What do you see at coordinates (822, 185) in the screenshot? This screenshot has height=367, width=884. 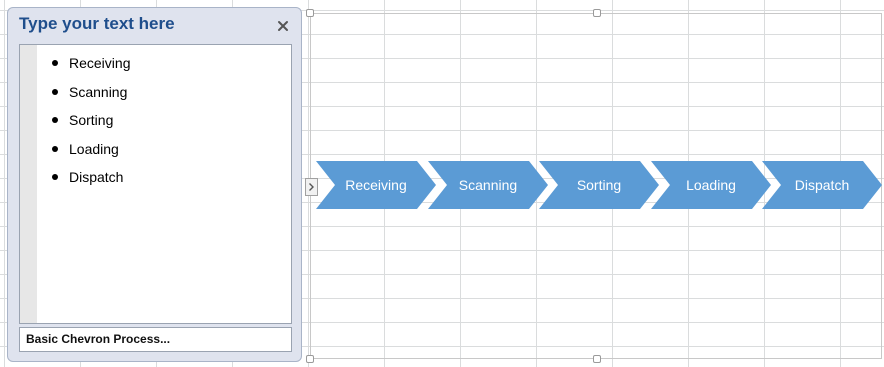 I see `chevron-label-dispatch: Dispatch` at bounding box center [822, 185].